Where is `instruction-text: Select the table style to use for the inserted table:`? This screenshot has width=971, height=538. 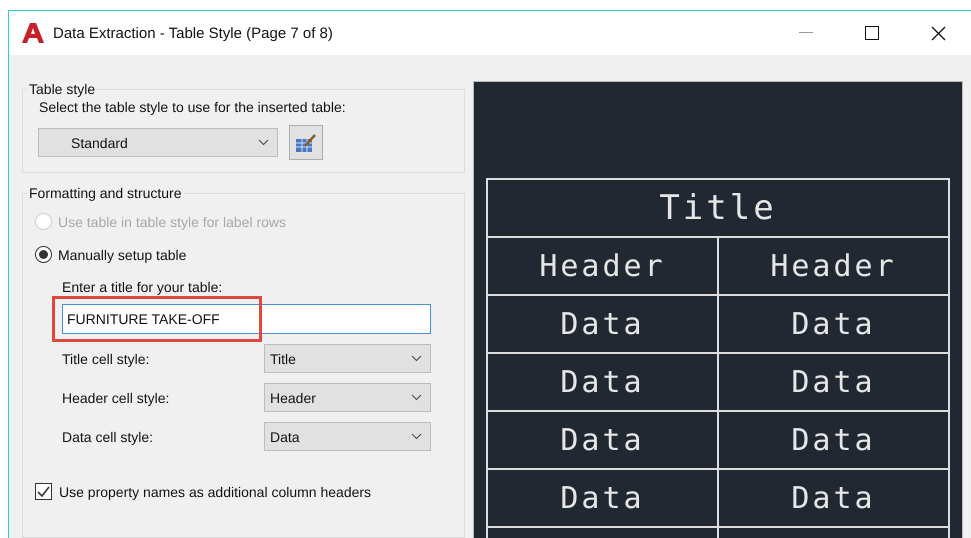
instruction-text: Select the table style to use for the inserted table: is located at coordinates (192, 107).